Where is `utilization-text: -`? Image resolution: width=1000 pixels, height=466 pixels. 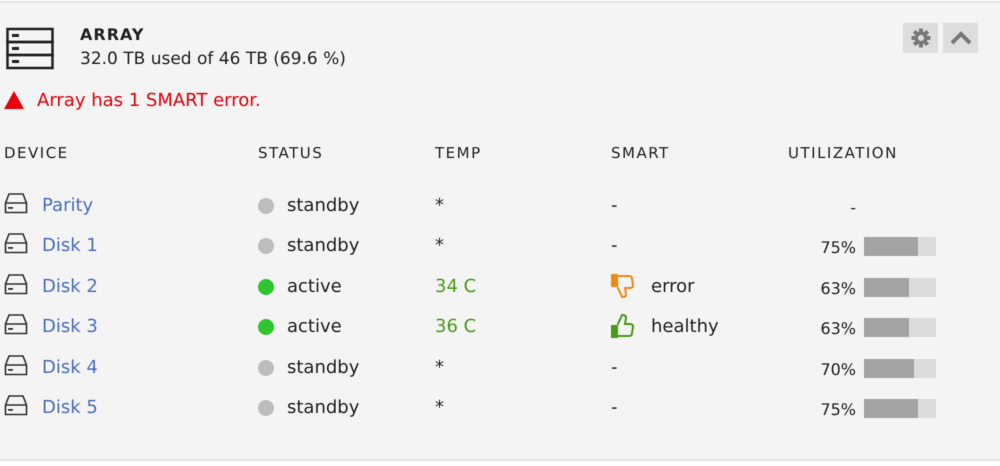
utilization-text: - is located at coordinates (852, 207).